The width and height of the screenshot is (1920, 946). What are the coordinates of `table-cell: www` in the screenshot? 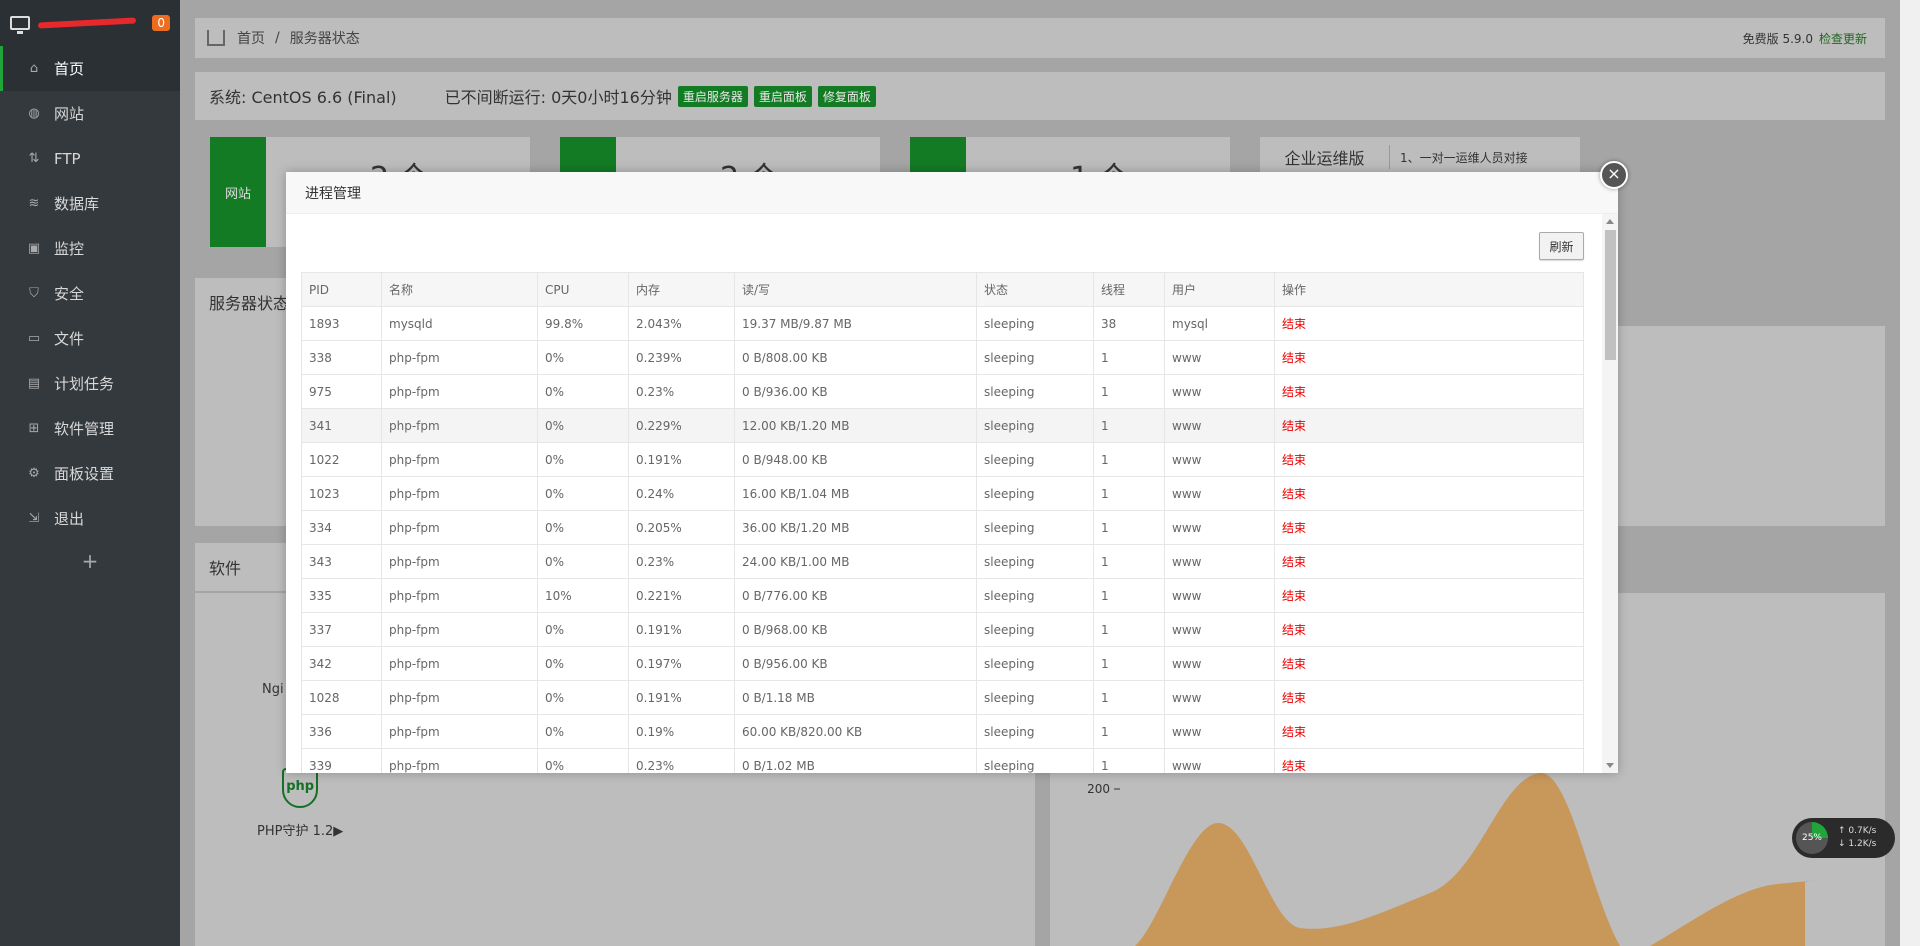 It's located at (1219, 760).